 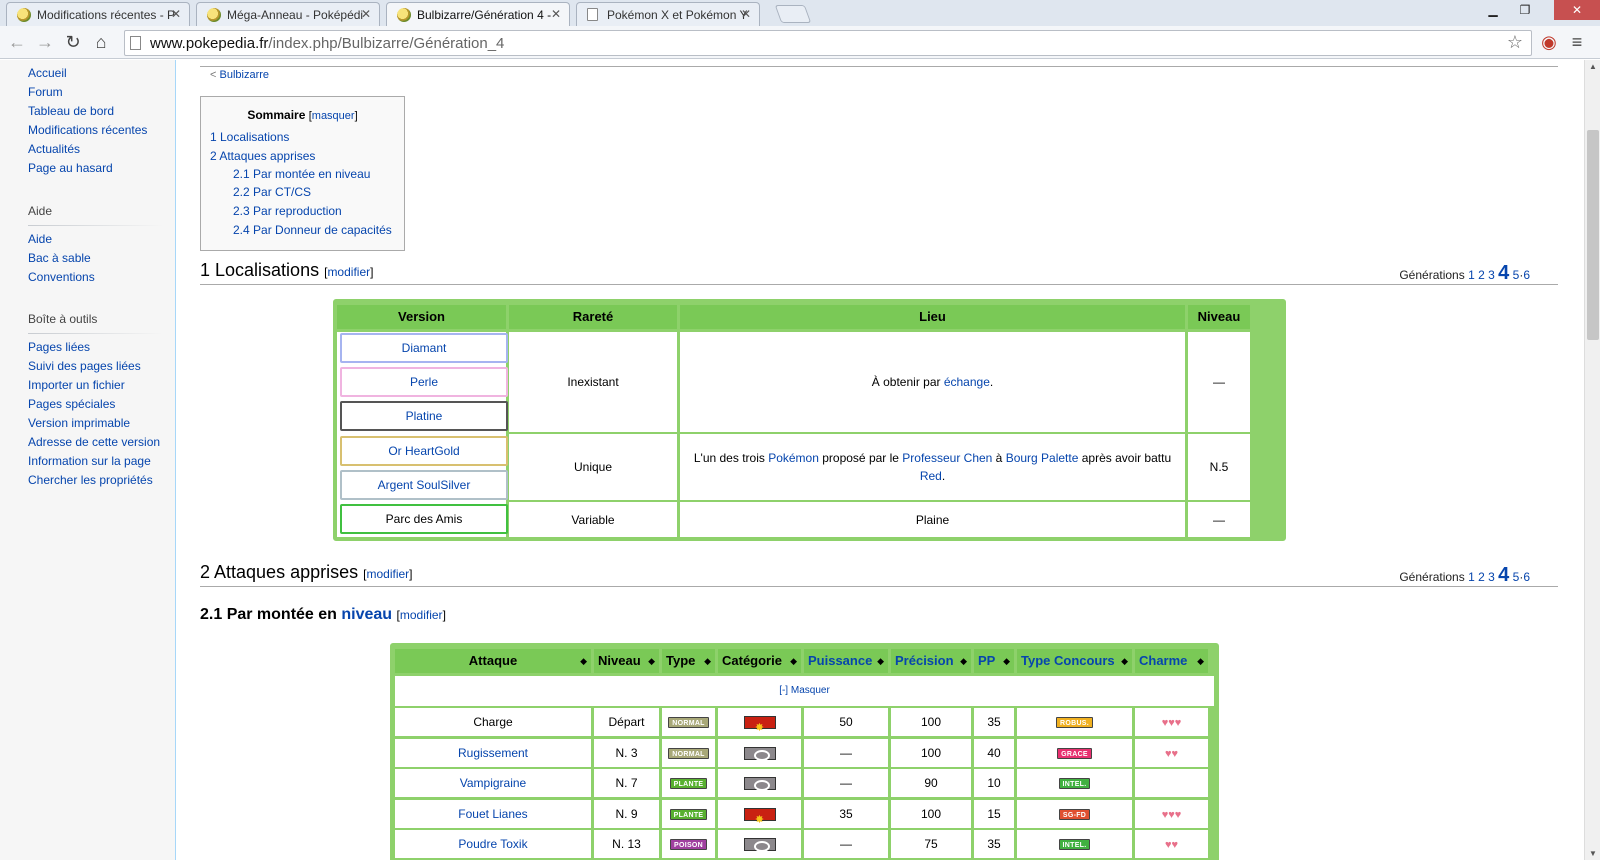 I want to click on move-link: Fouet Lianes, so click(x=492, y=814).